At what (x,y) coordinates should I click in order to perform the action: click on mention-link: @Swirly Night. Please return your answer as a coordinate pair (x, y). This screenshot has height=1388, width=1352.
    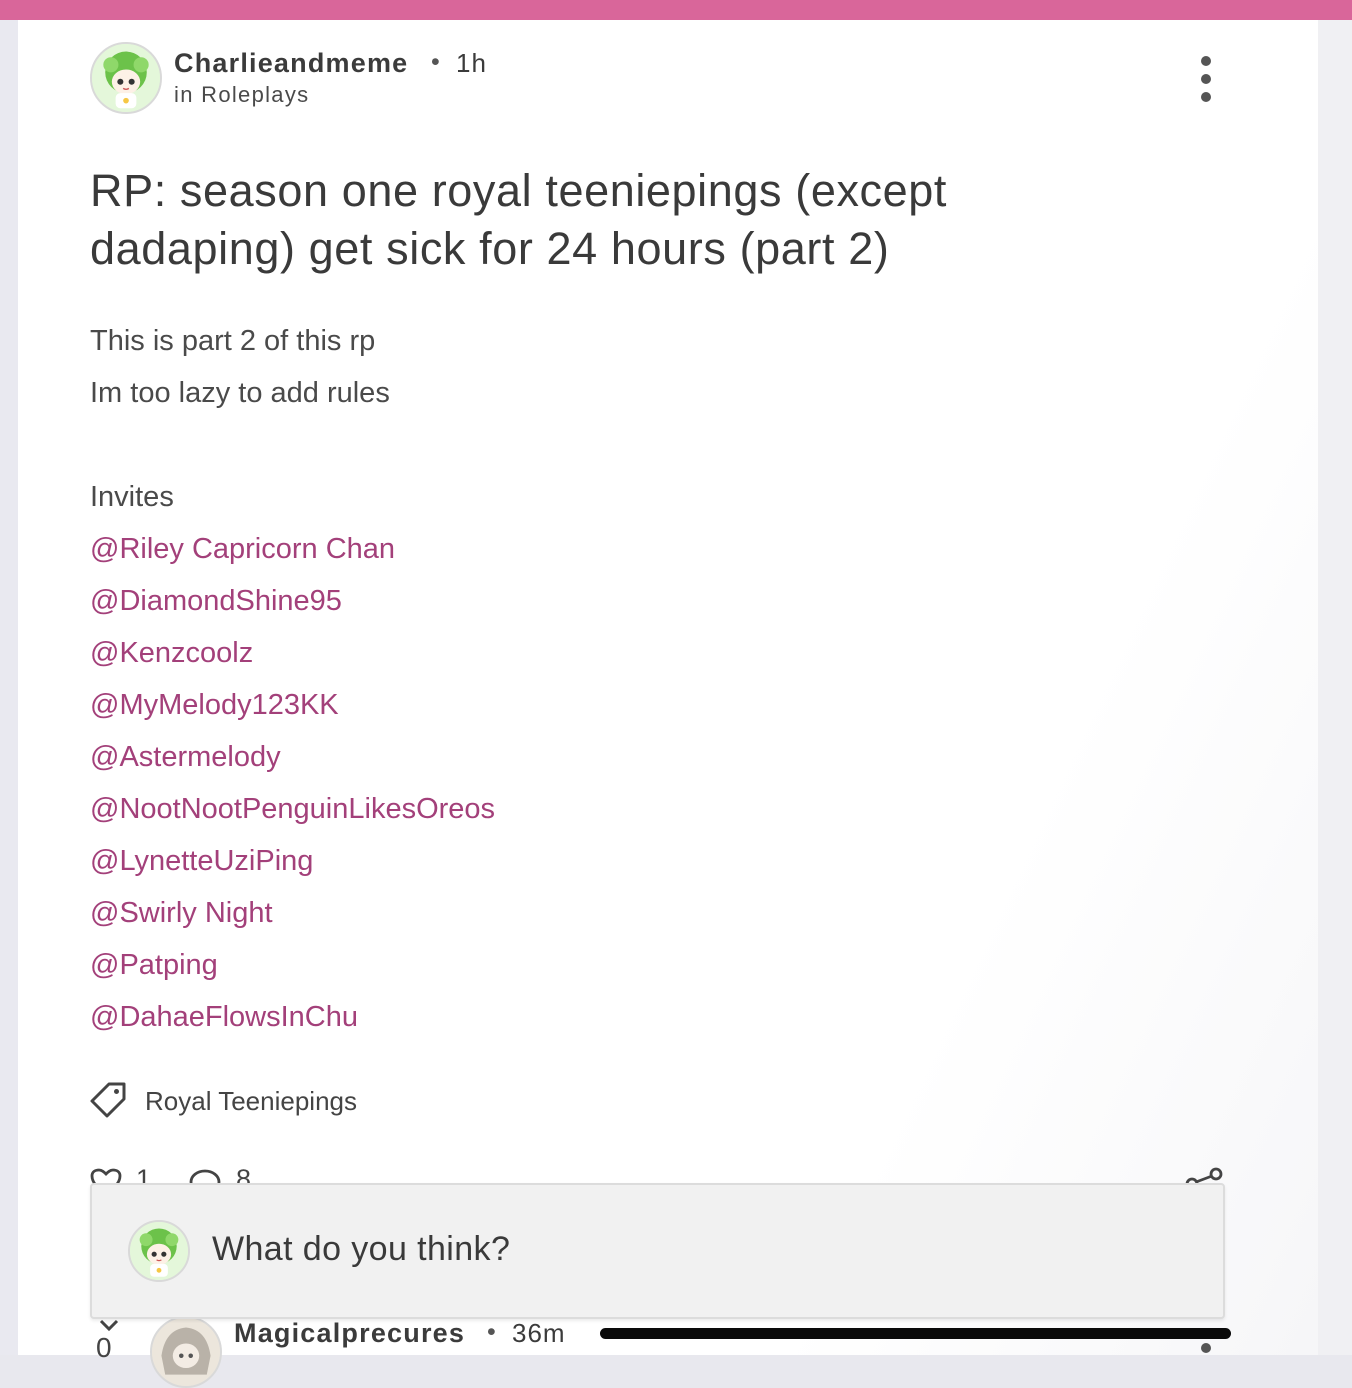
    Looking at the image, I should click on (181, 913).